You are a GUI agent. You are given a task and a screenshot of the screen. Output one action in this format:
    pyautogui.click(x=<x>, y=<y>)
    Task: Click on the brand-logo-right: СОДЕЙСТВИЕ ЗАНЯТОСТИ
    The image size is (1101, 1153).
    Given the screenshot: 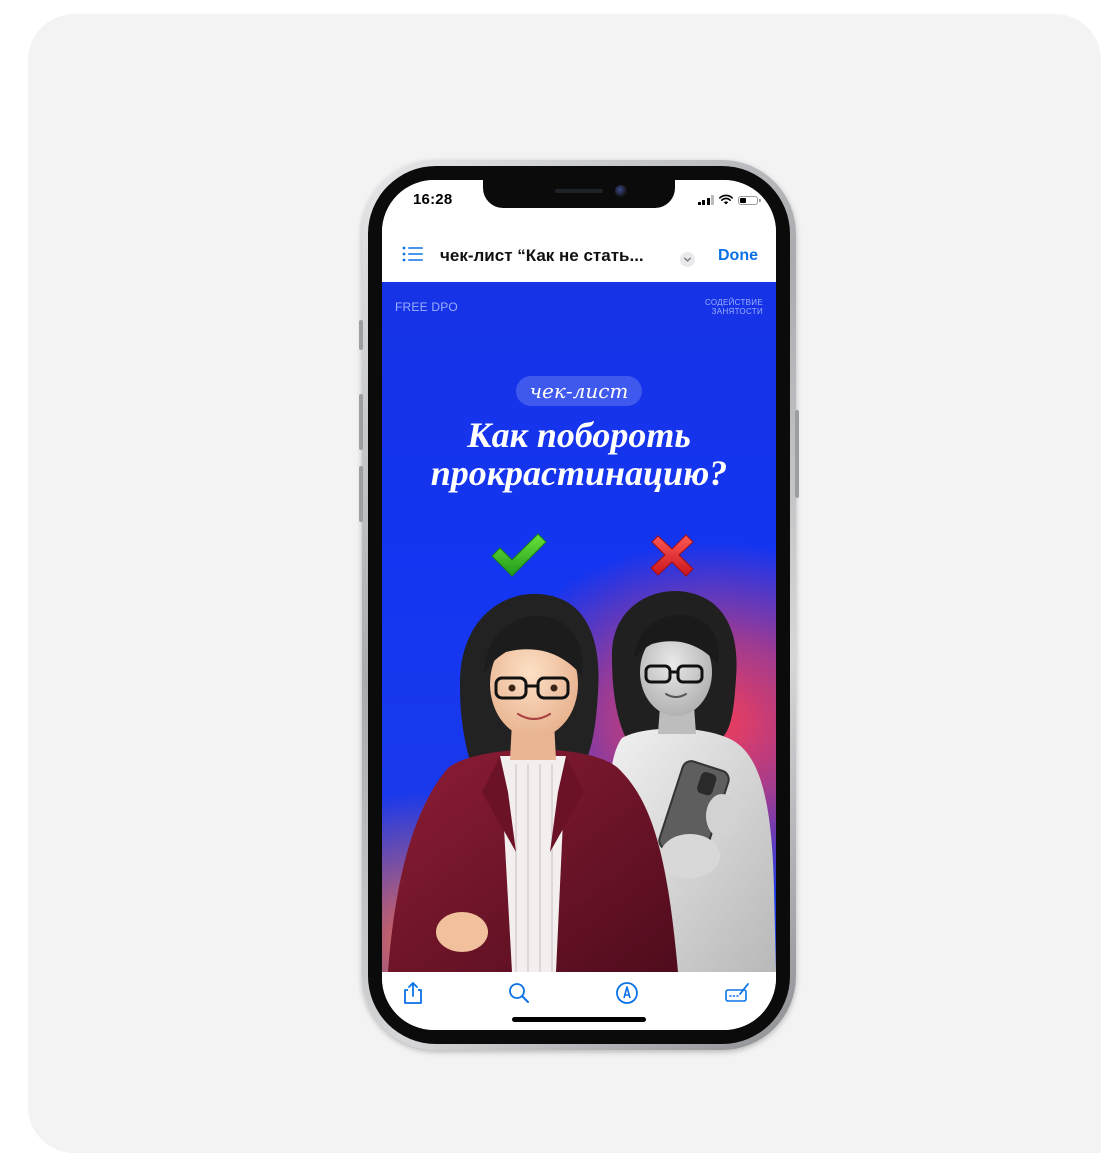 What is the action you would take?
    pyautogui.click(x=703, y=307)
    